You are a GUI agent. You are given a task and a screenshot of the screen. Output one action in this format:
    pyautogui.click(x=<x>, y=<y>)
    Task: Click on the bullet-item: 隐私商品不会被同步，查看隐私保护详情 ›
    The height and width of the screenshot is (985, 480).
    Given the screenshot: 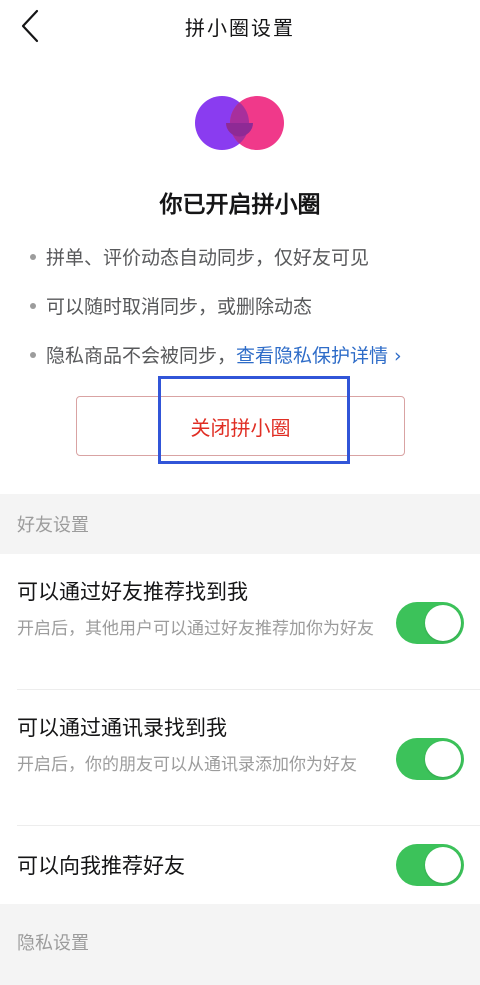 What is the action you would take?
    pyautogui.click(x=216, y=354)
    